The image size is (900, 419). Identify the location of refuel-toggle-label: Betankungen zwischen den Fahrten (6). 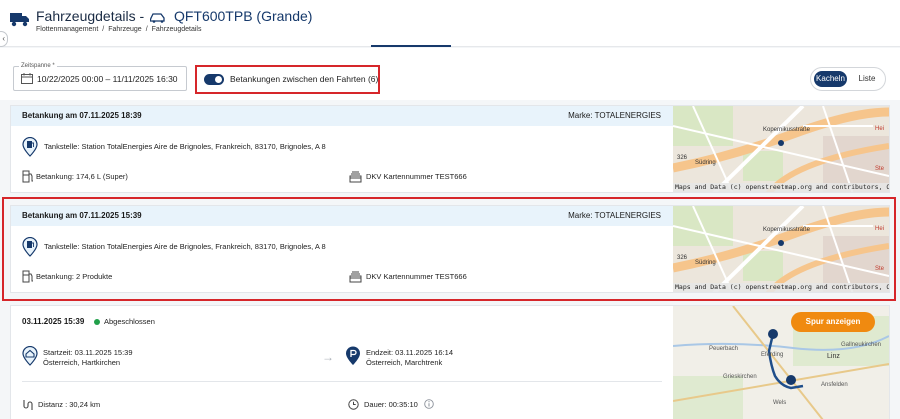
(304, 79).